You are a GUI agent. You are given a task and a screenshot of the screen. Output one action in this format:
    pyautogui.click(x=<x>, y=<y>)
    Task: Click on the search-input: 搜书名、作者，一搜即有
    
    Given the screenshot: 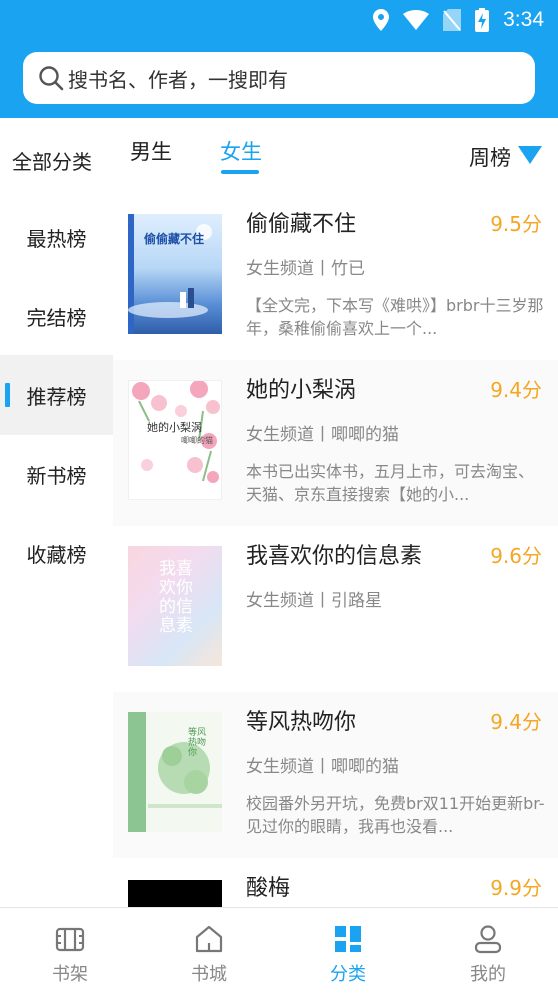 What is the action you would take?
    pyautogui.click(x=279, y=78)
    